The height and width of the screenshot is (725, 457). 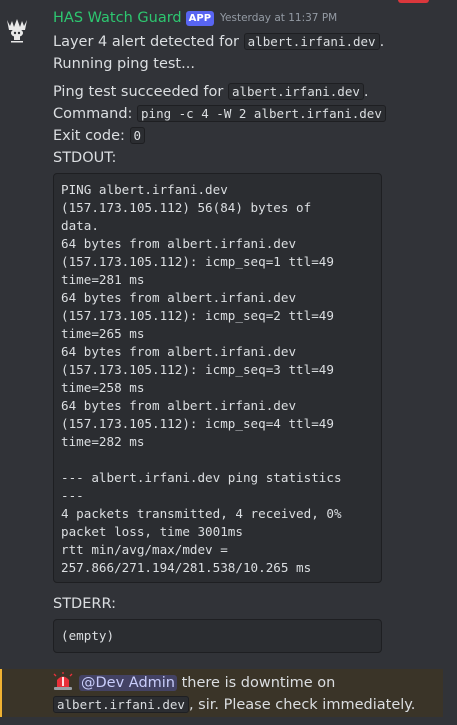 What do you see at coordinates (63, 681) in the screenshot?
I see `siren-icon` at bounding box center [63, 681].